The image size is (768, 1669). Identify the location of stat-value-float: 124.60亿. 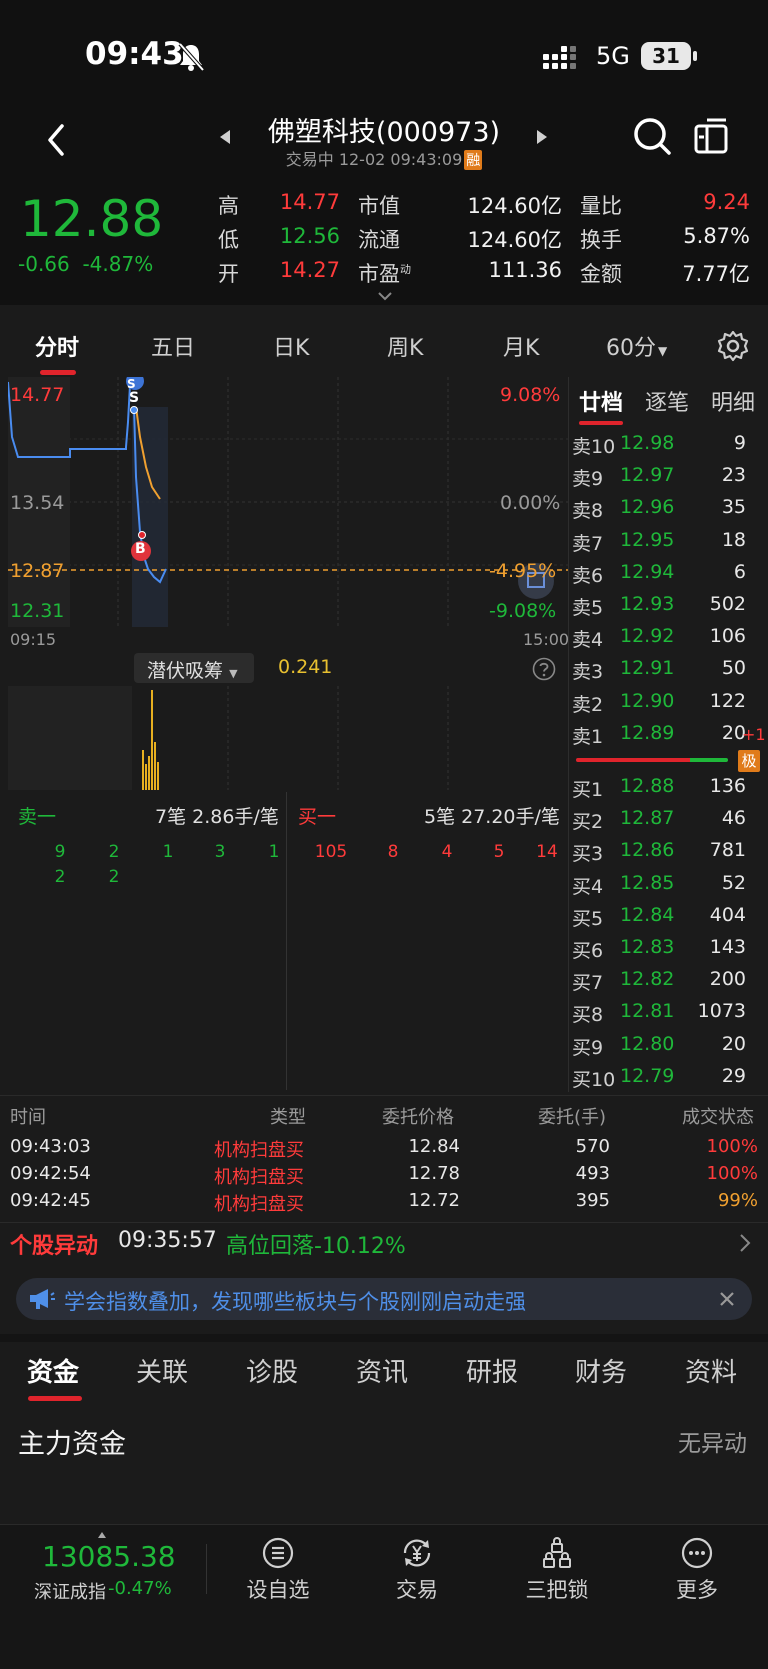
(514, 240).